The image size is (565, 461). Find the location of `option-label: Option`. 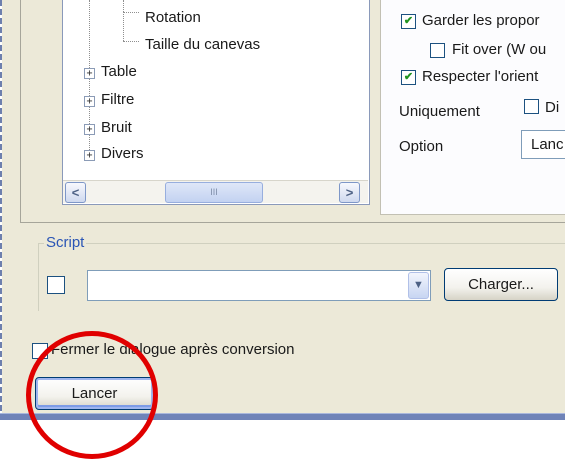

option-label: Option is located at coordinates (421, 146).